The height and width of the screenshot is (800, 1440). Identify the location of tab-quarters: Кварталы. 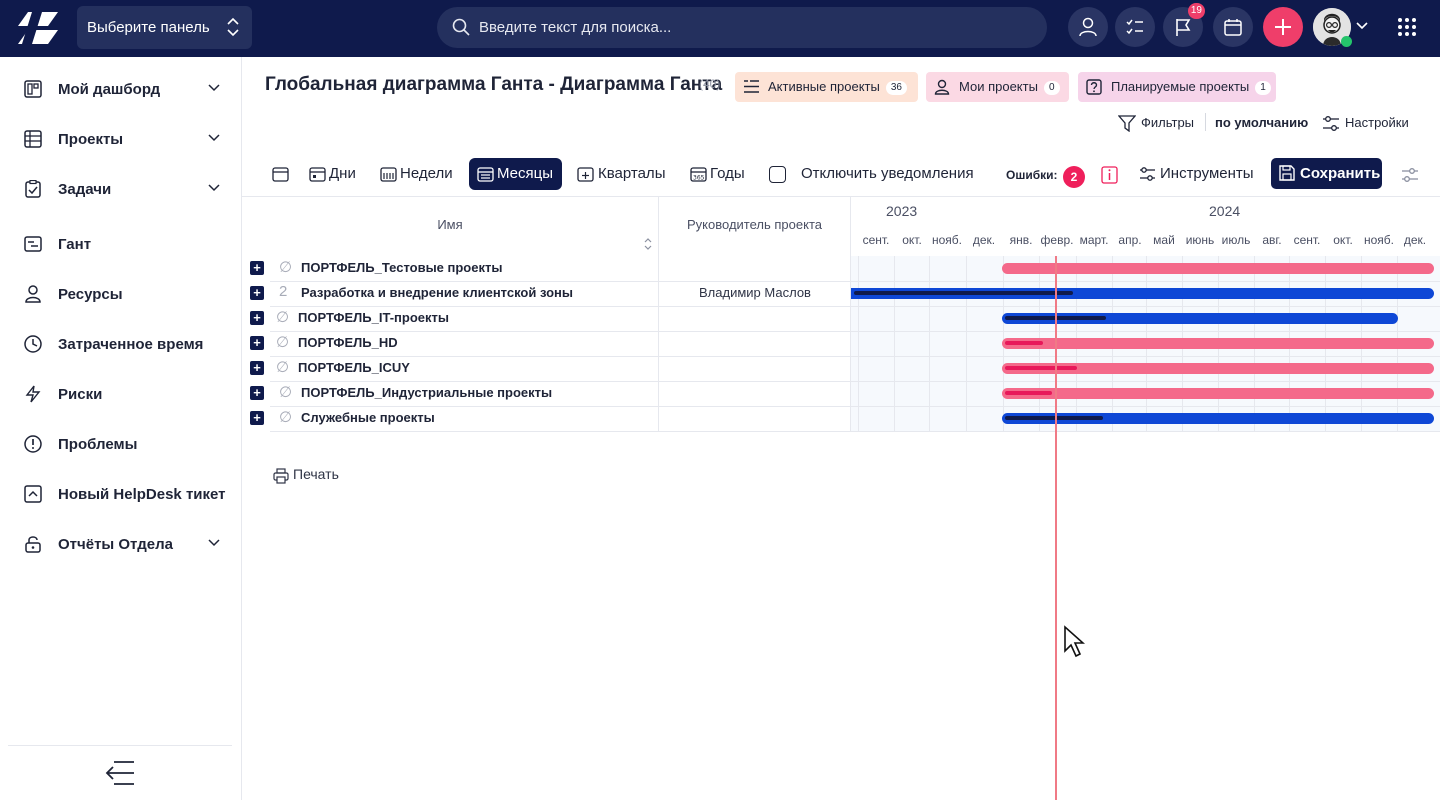
(621, 174).